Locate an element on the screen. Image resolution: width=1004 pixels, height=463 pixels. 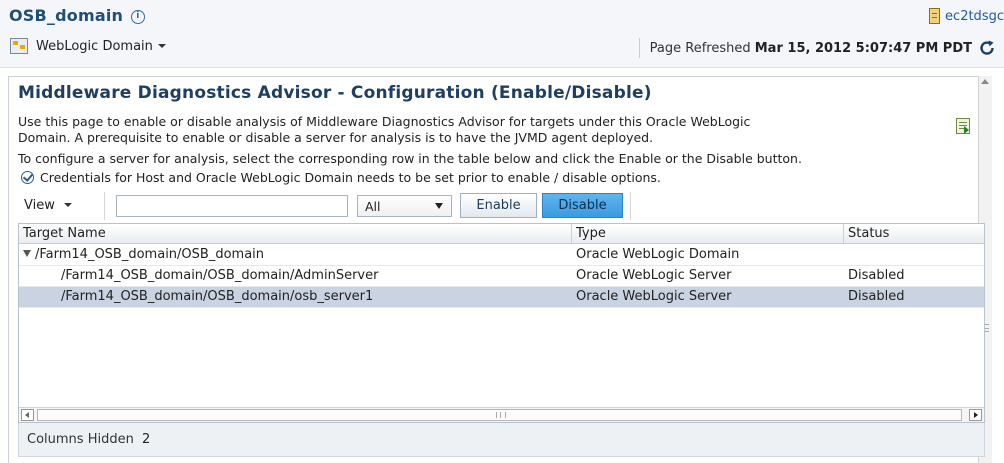
columns-hidden-count: 2 is located at coordinates (146, 439).